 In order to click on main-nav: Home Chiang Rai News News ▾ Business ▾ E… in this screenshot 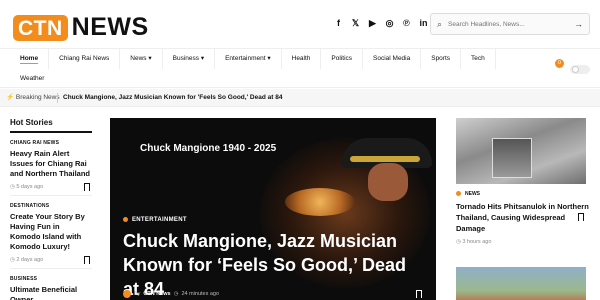, I will do `click(300, 68)`.